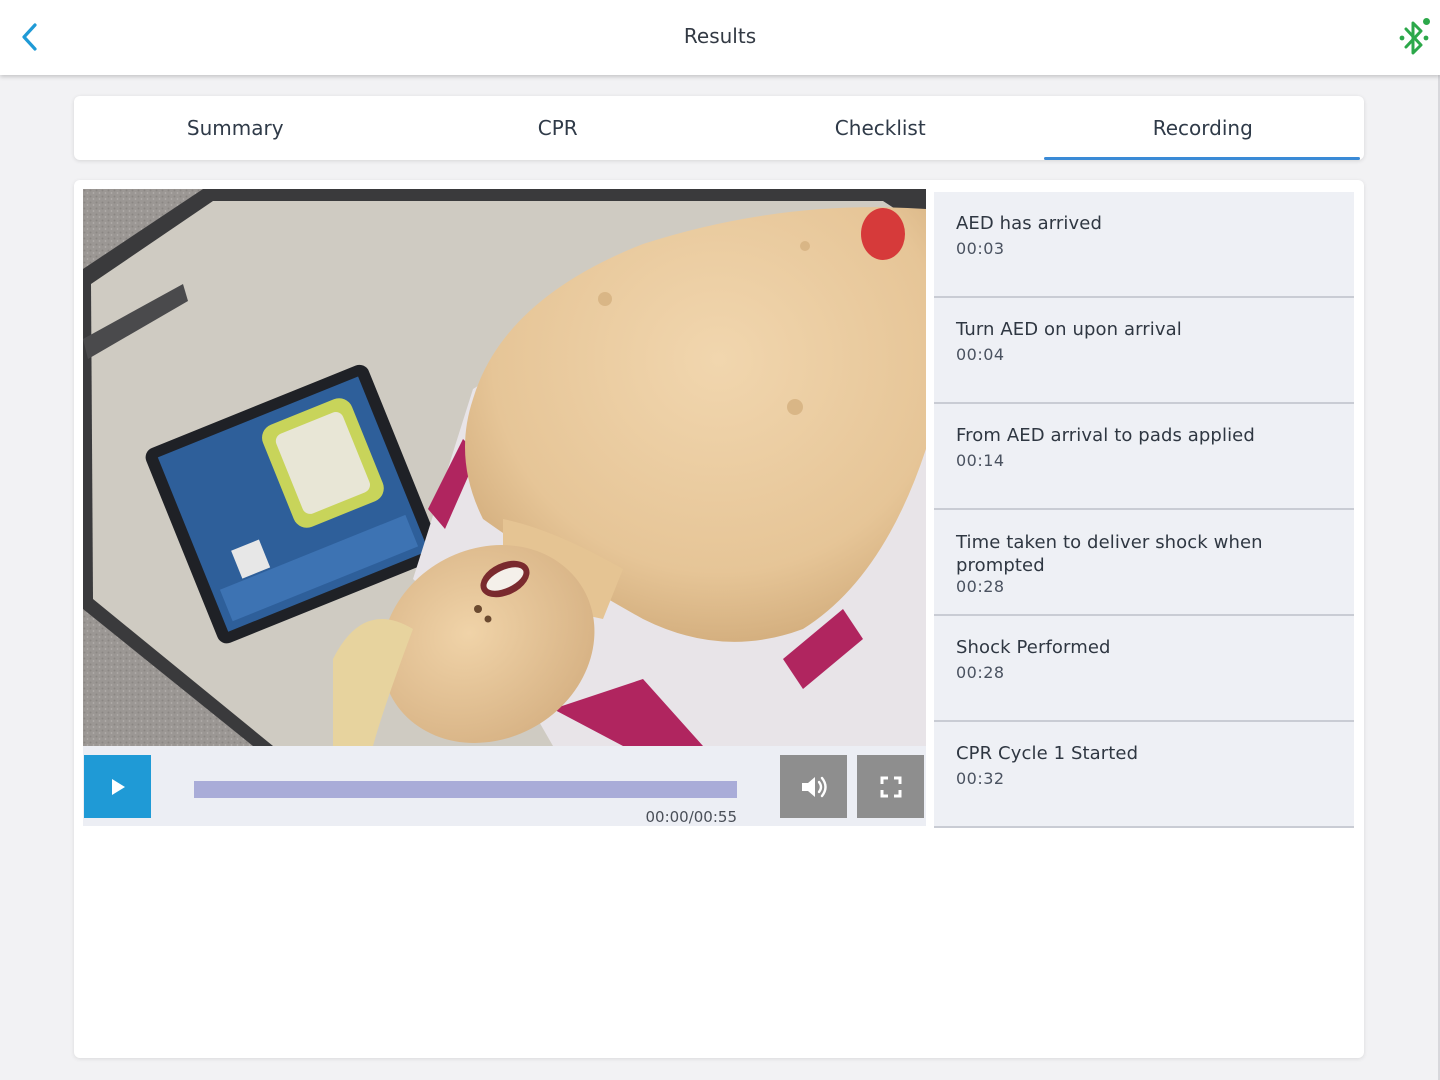  I want to click on play-button, so click(117, 786).